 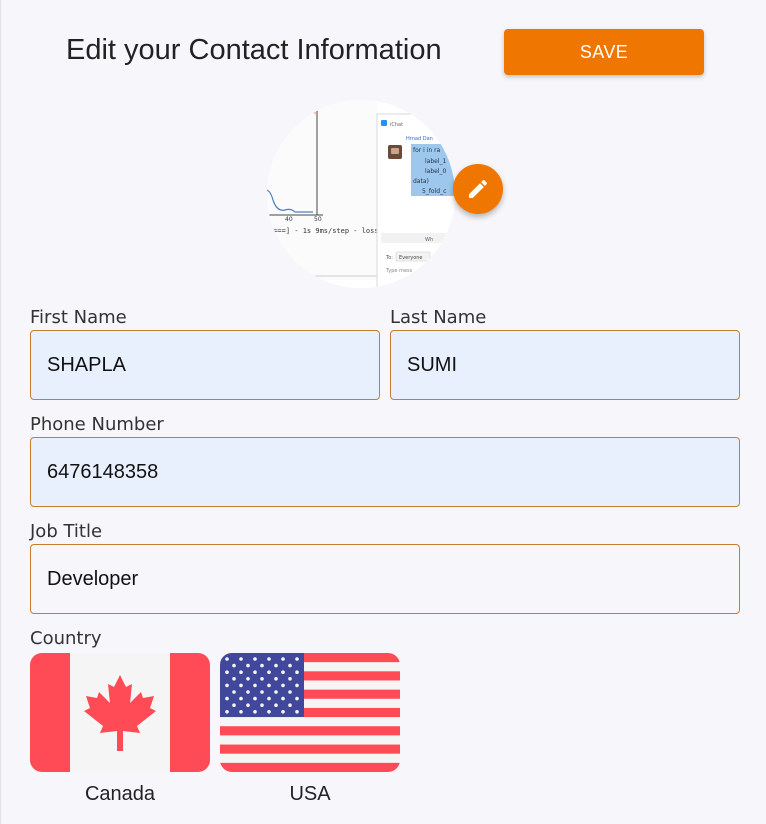 What do you see at coordinates (318, 219) in the screenshot?
I see `svg-text: 50` at bounding box center [318, 219].